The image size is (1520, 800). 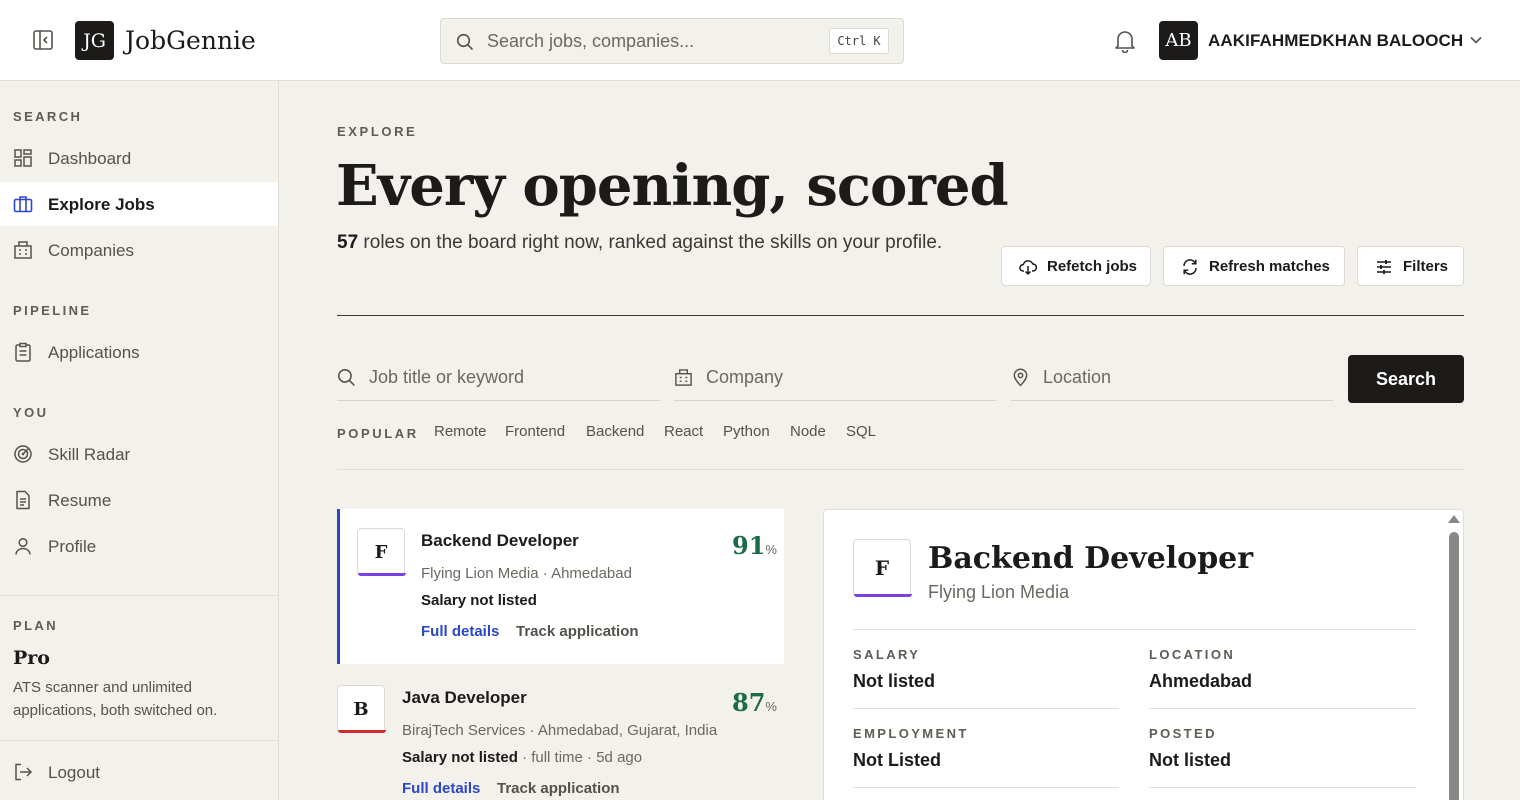 What do you see at coordinates (887, 654) in the screenshot?
I see `detail-label-salary: SALARY` at bounding box center [887, 654].